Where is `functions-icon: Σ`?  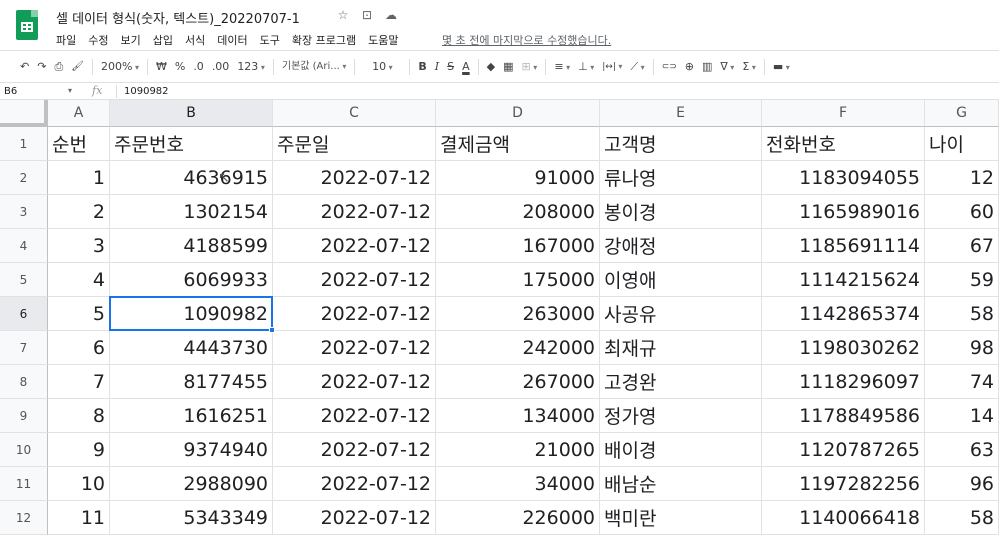 functions-icon: Σ is located at coordinates (749, 67).